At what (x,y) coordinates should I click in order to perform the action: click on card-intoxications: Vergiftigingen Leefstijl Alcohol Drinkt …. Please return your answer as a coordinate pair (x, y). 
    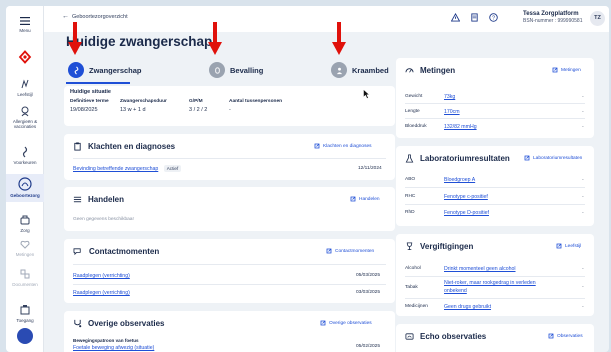
    Looking at the image, I should click on (495, 275).